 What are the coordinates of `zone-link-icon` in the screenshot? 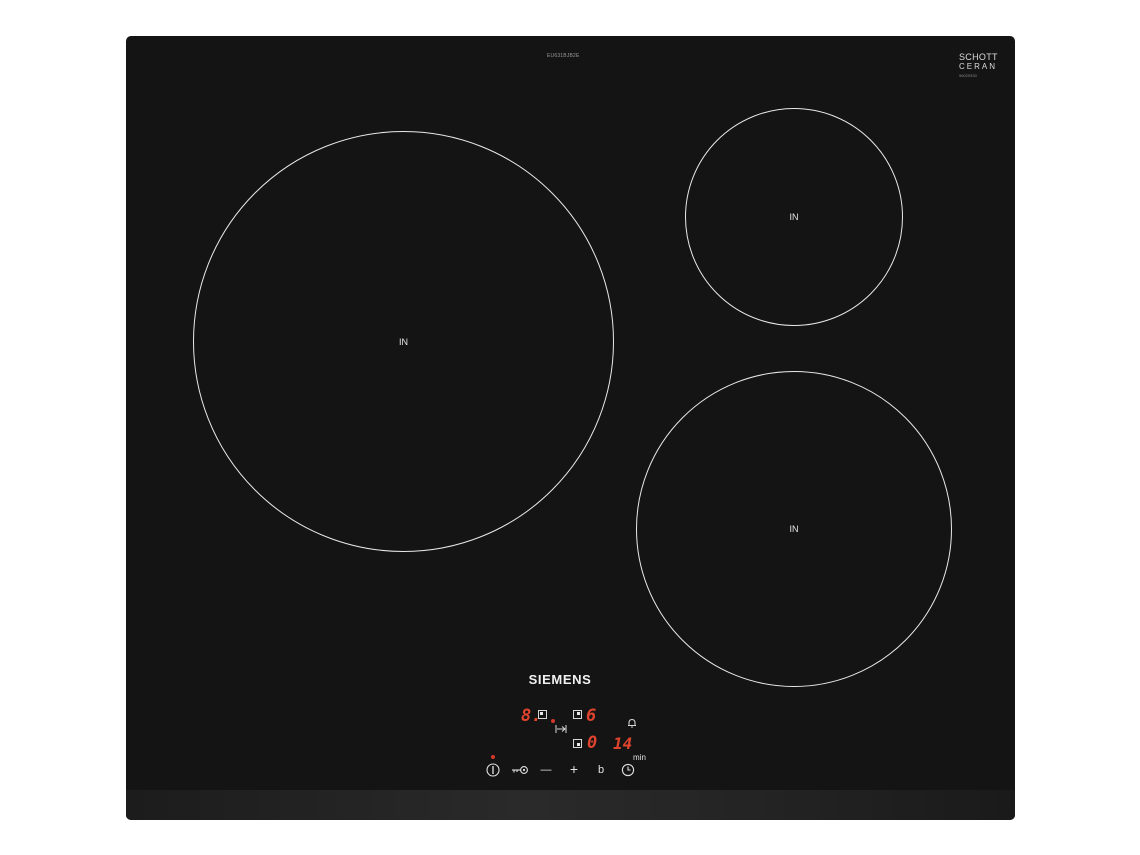 It's located at (561, 729).